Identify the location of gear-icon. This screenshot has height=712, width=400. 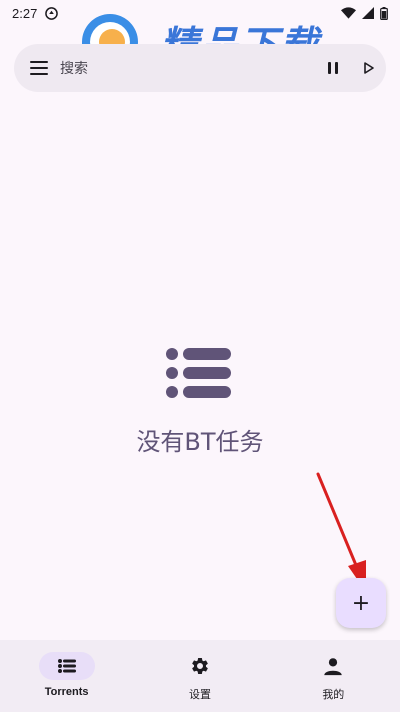
(200, 666).